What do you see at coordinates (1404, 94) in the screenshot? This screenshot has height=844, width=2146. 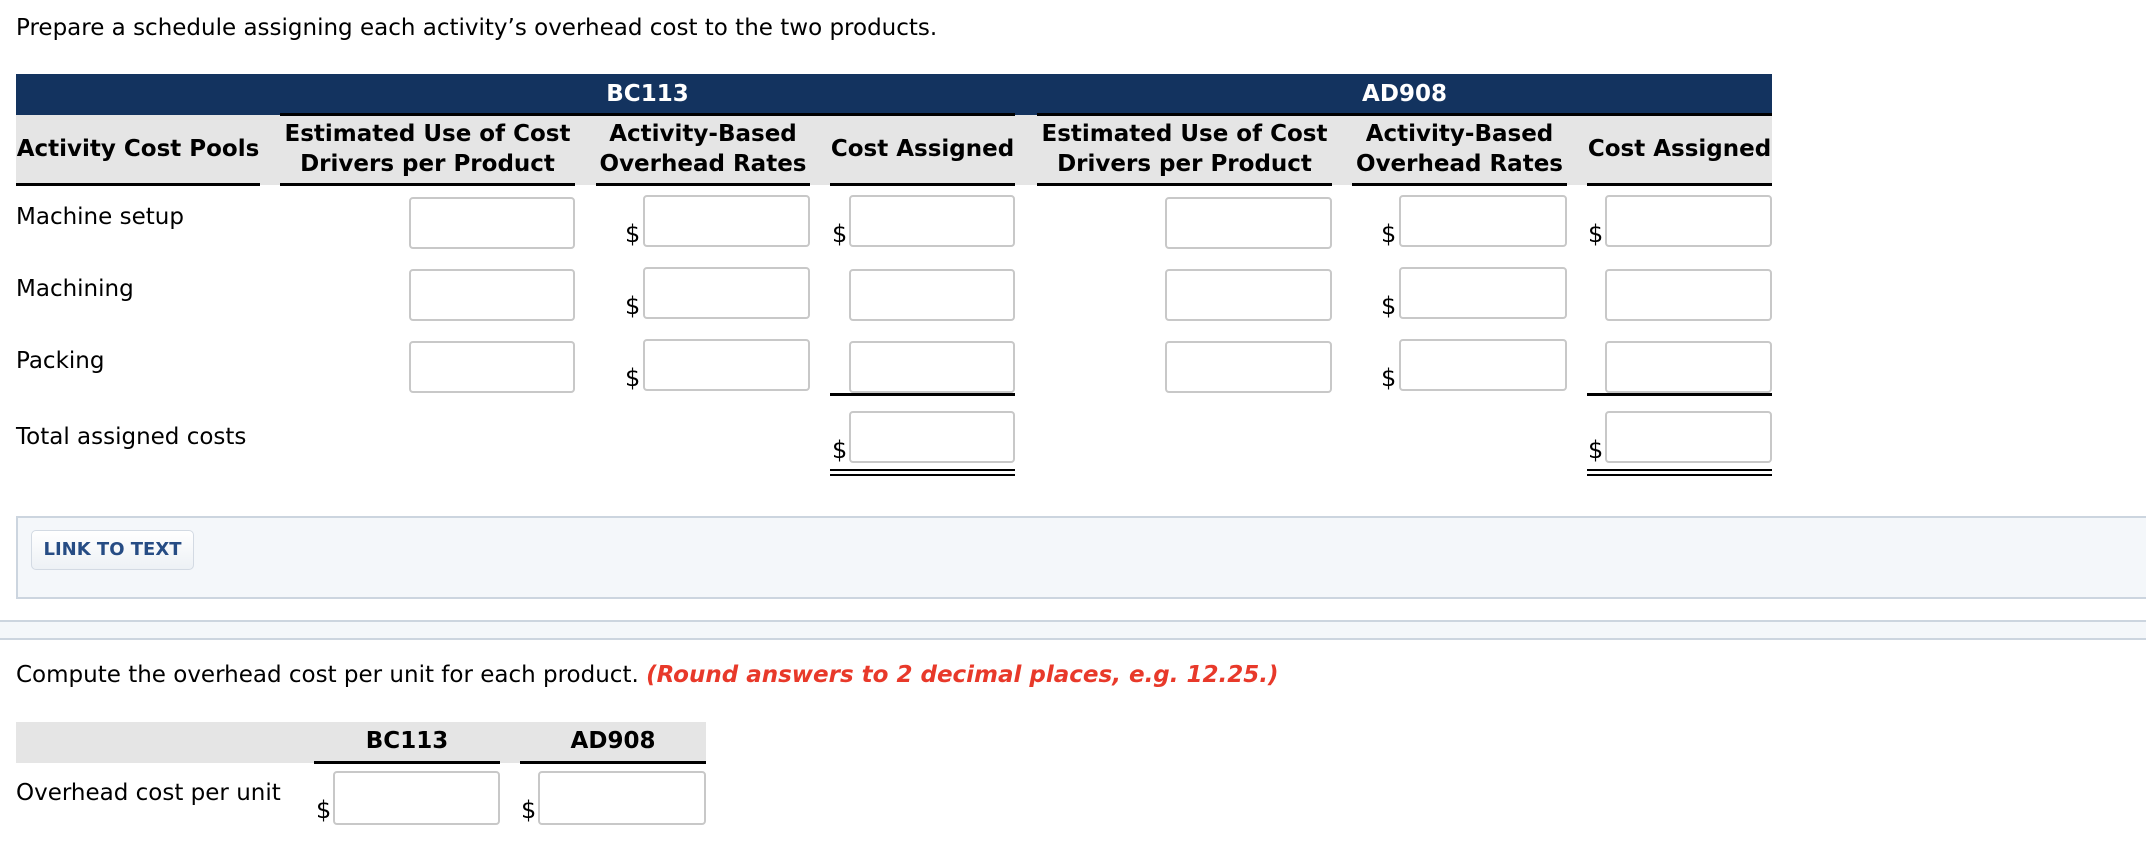 I see `group-header-ad908: AD908` at bounding box center [1404, 94].